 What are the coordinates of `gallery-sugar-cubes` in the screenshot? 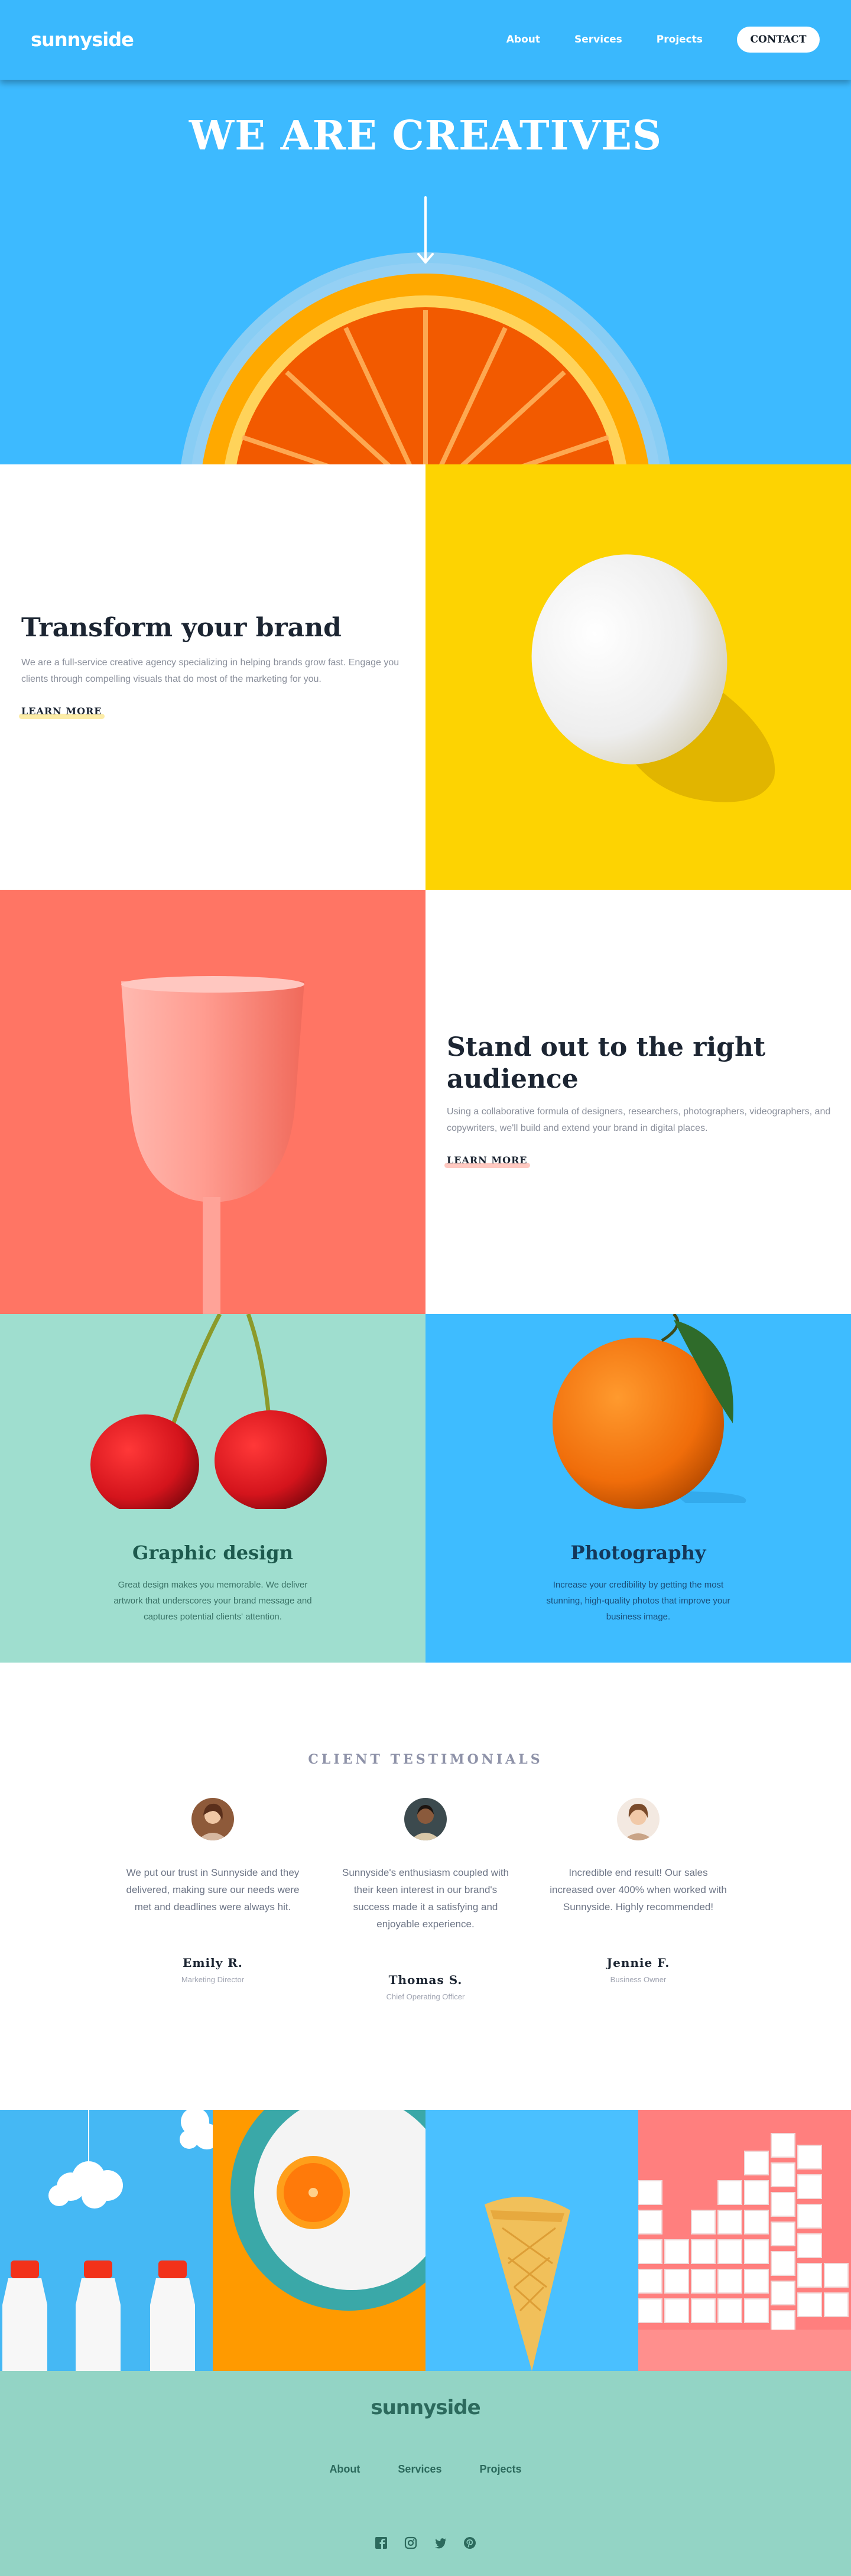 It's located at (744, 2241).